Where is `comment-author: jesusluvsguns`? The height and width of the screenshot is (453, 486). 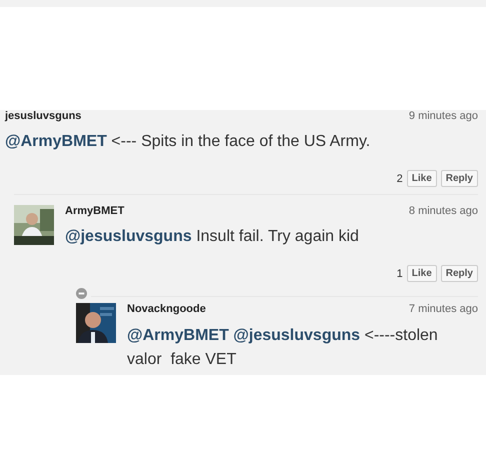
comment-author: jesusluvsguns is located at coordinates (43, 116).